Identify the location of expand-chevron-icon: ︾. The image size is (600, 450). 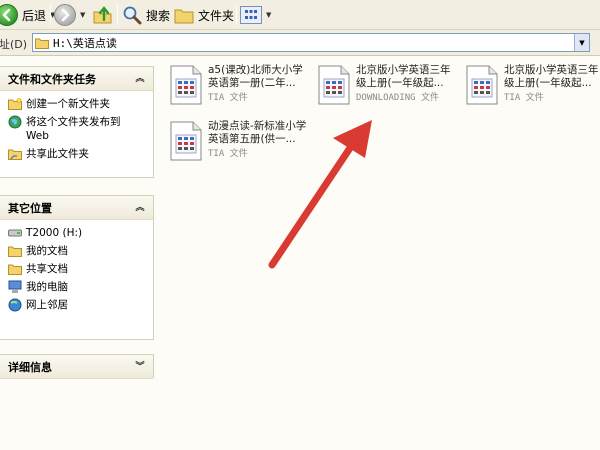
(140, 367).